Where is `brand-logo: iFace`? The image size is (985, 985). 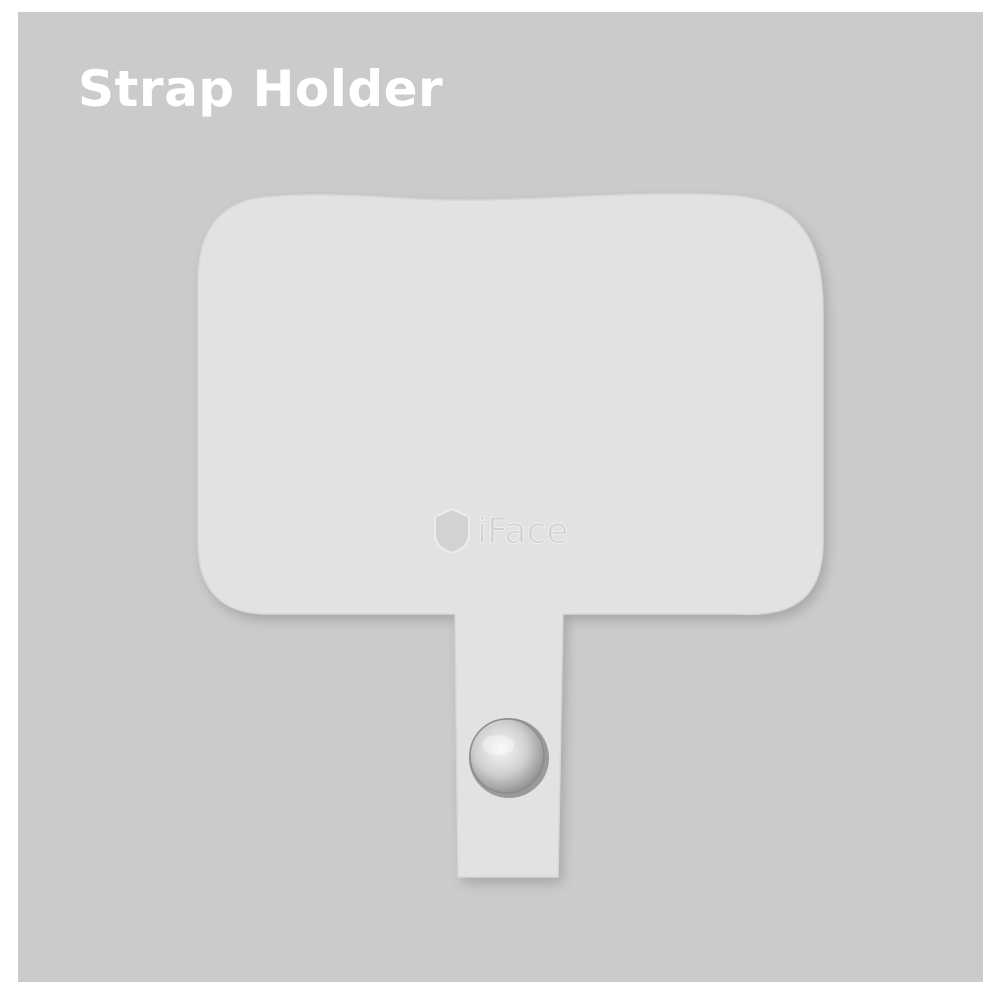 brand-logo: iFace is located at coordinates (501, 531).